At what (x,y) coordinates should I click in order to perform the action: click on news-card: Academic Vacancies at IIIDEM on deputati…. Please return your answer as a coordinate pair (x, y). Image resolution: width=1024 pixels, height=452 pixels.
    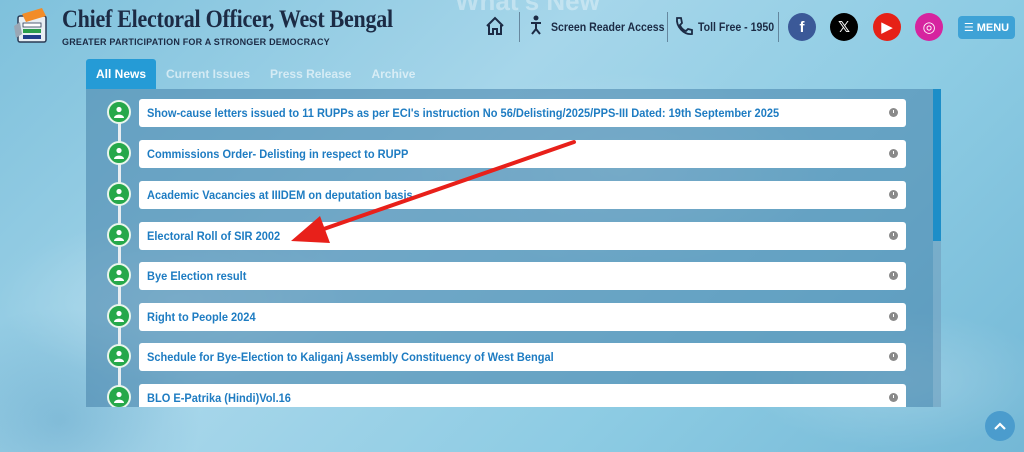
    Looking at the image, I should click on (522, 195).